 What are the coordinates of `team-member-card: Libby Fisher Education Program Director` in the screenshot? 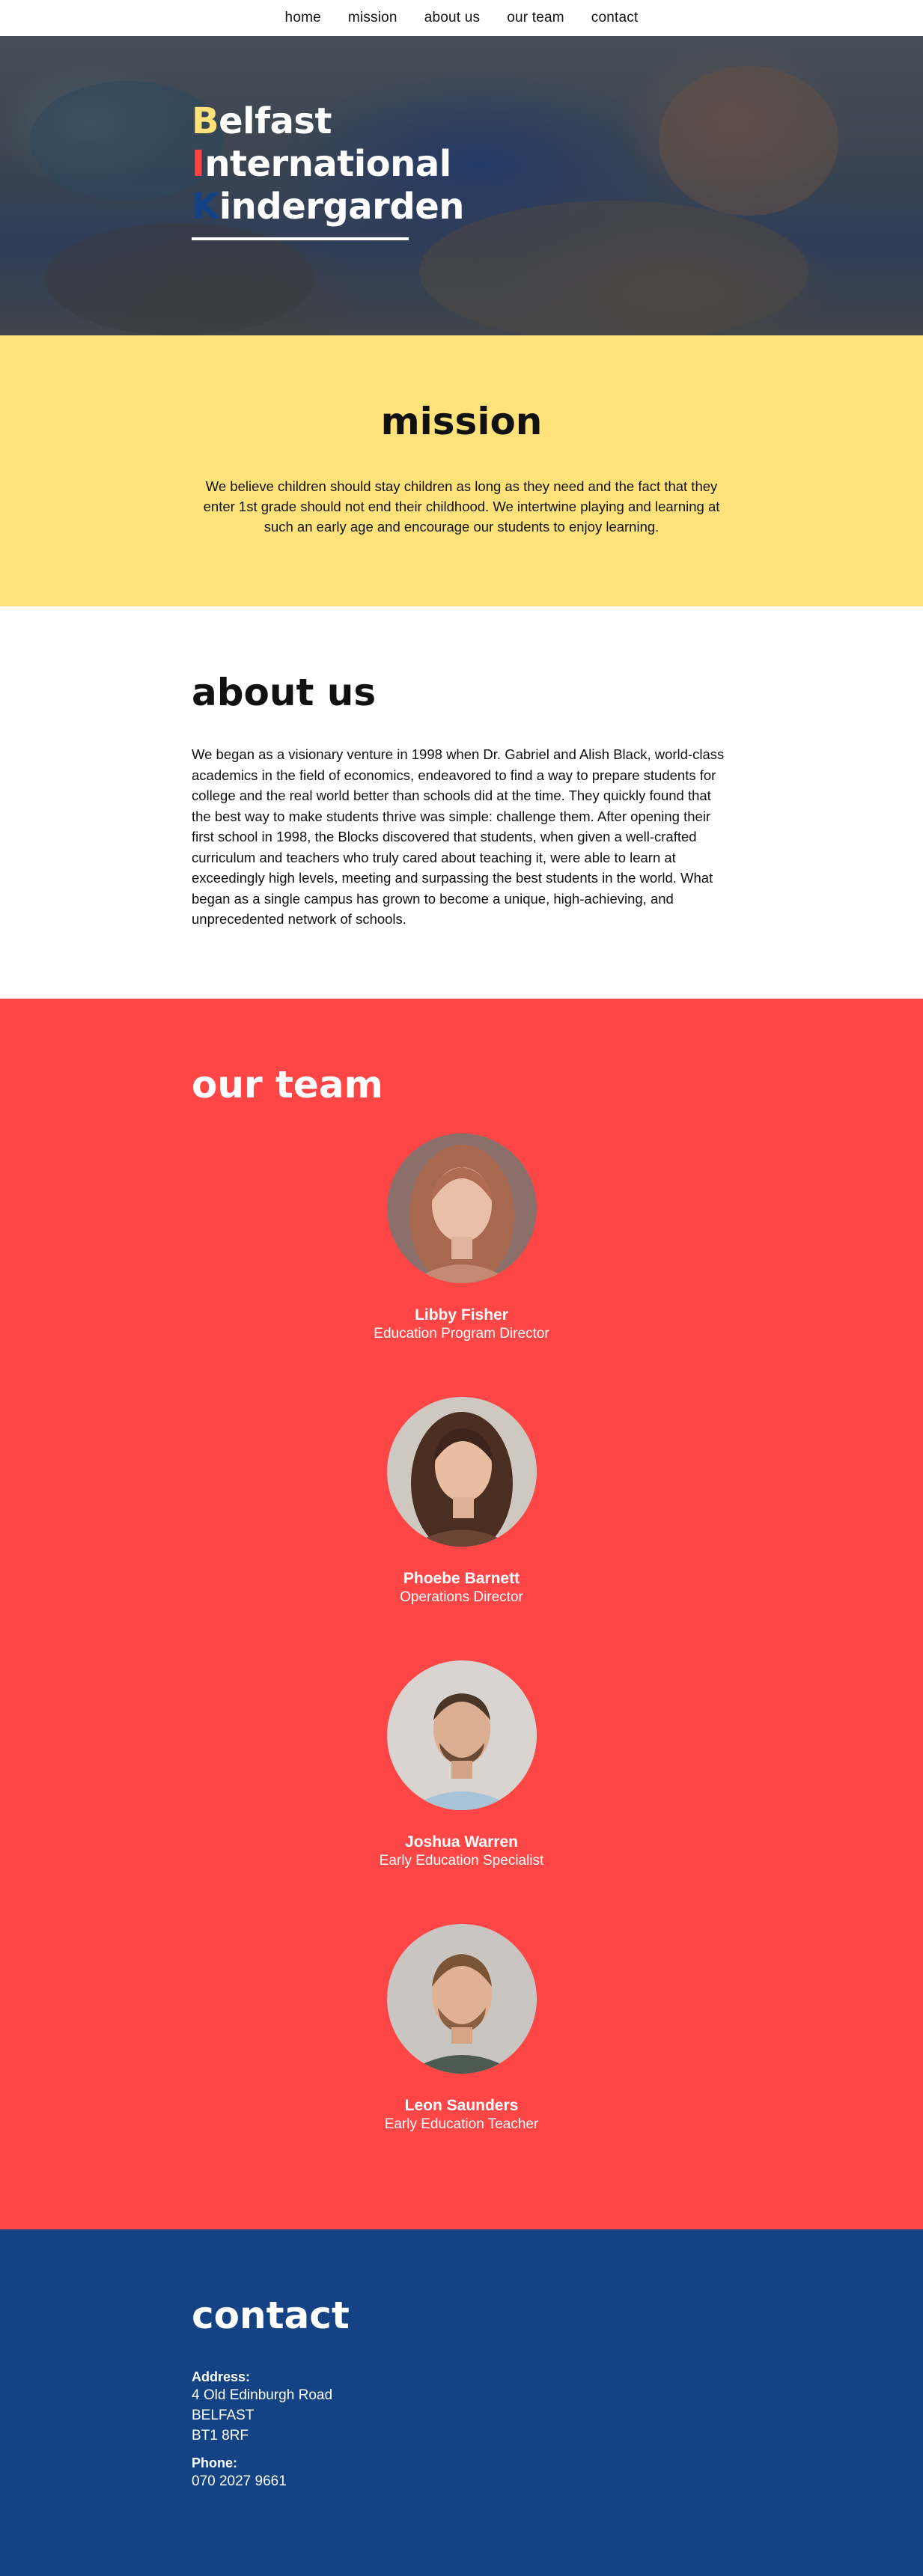 It's located at (462, 1238).